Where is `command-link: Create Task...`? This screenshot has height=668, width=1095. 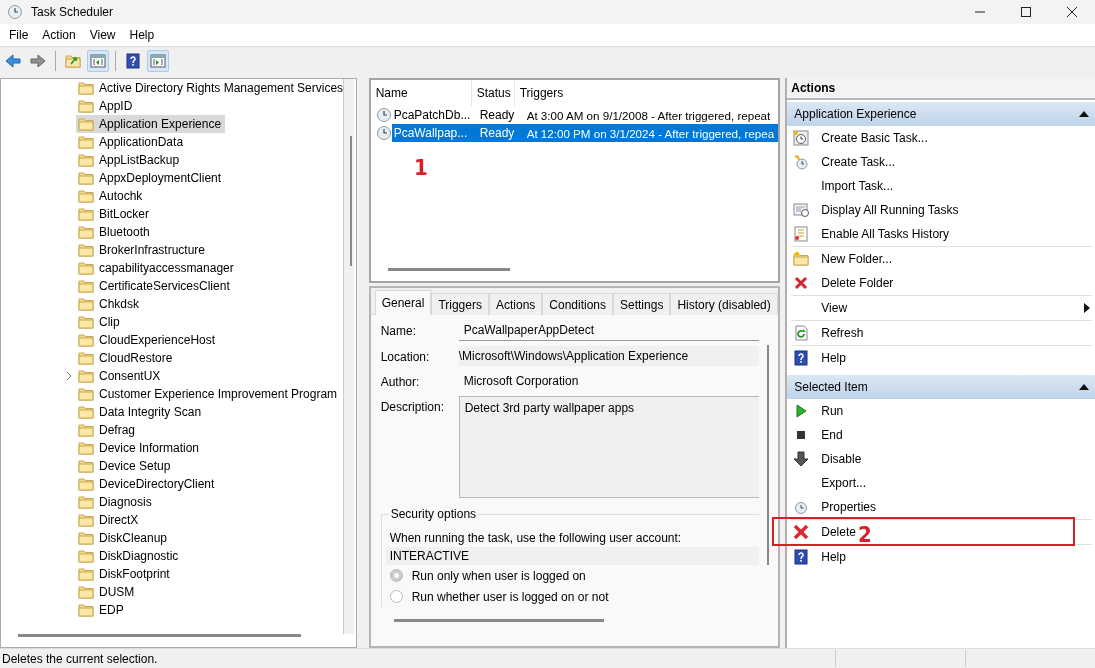 command-link: Create Task... is located at coordinates (941, 162).